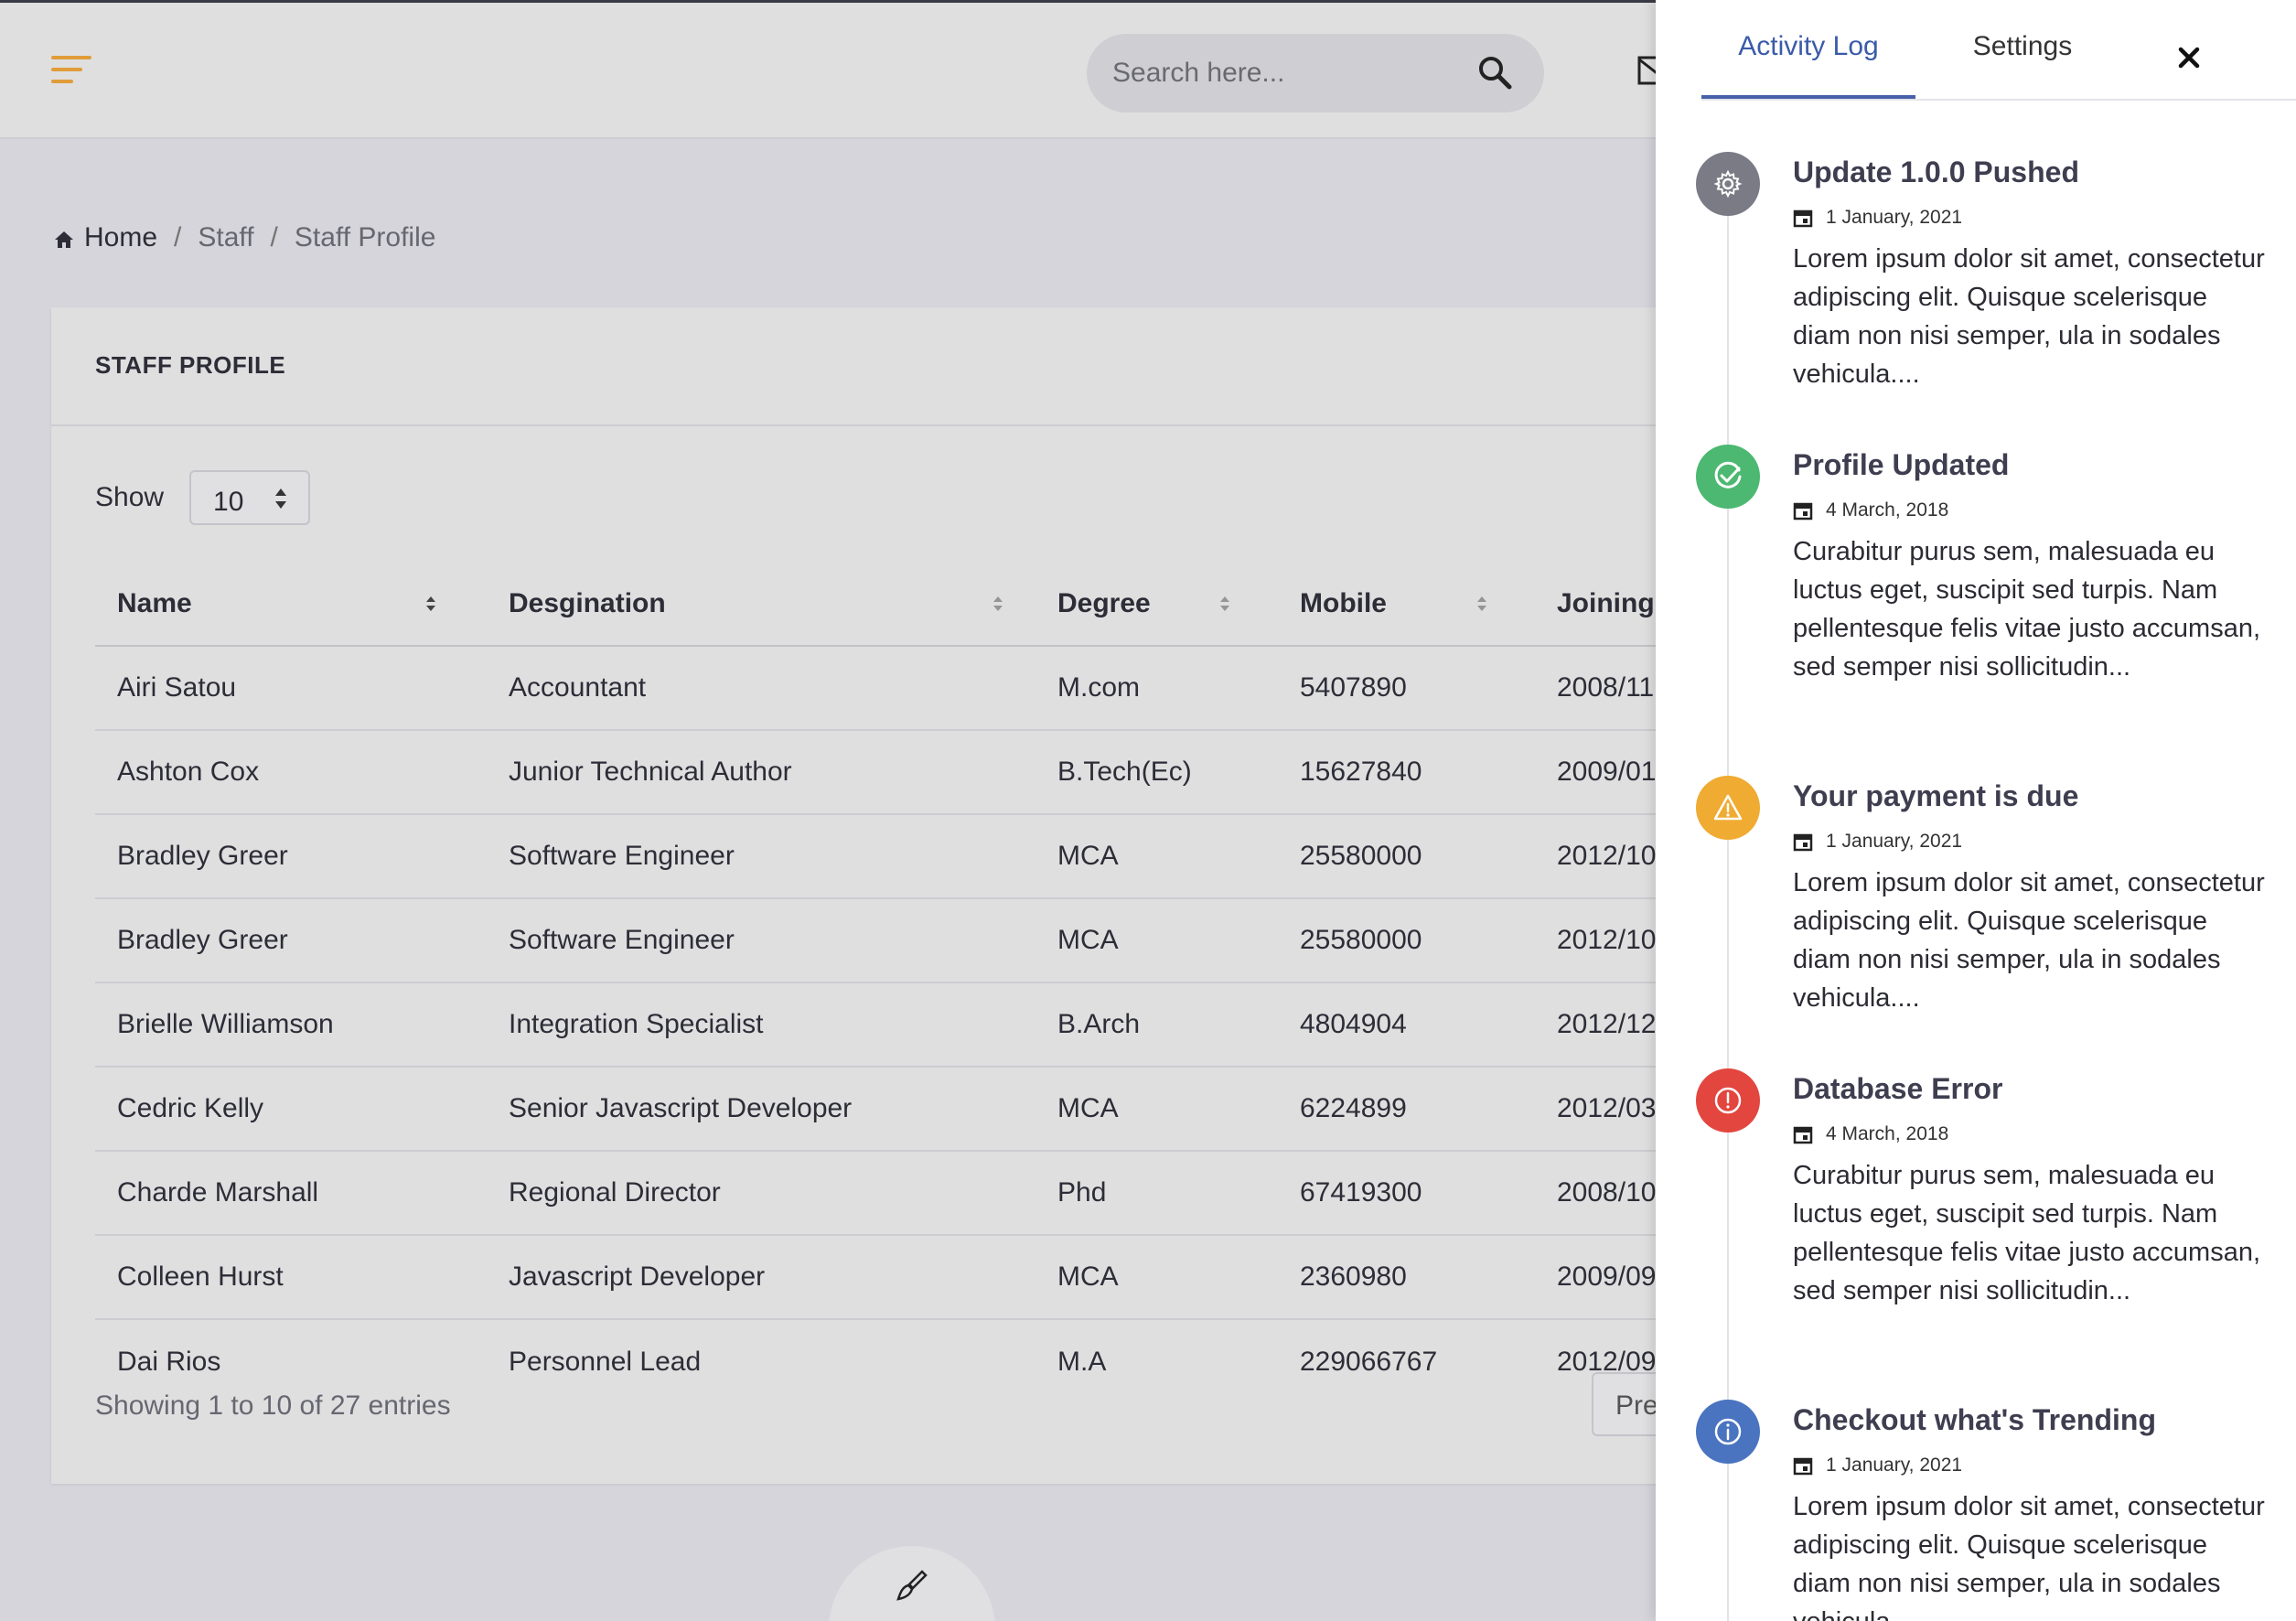  I want to click on column-header-degree: Degree, so click(1156, 604).